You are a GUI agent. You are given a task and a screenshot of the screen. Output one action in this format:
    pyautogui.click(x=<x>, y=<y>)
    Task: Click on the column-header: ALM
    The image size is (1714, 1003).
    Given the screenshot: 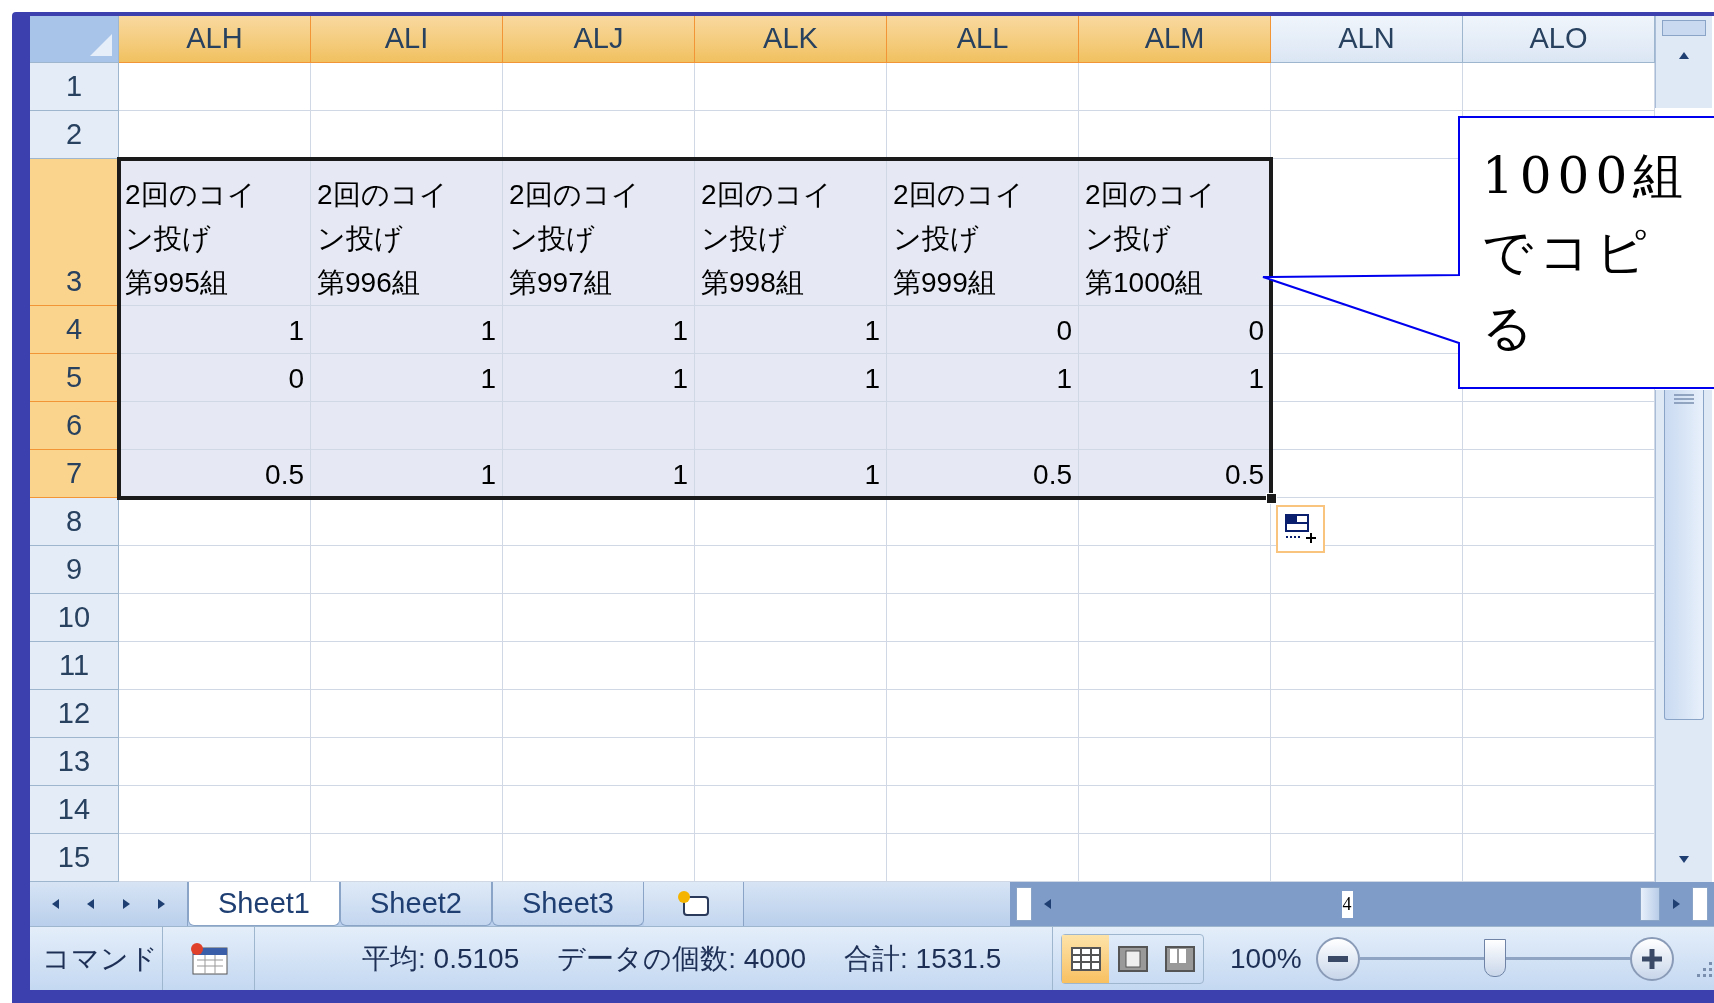 What is the action you would take?
    pyautogui.click(x=1175, y=39)
    